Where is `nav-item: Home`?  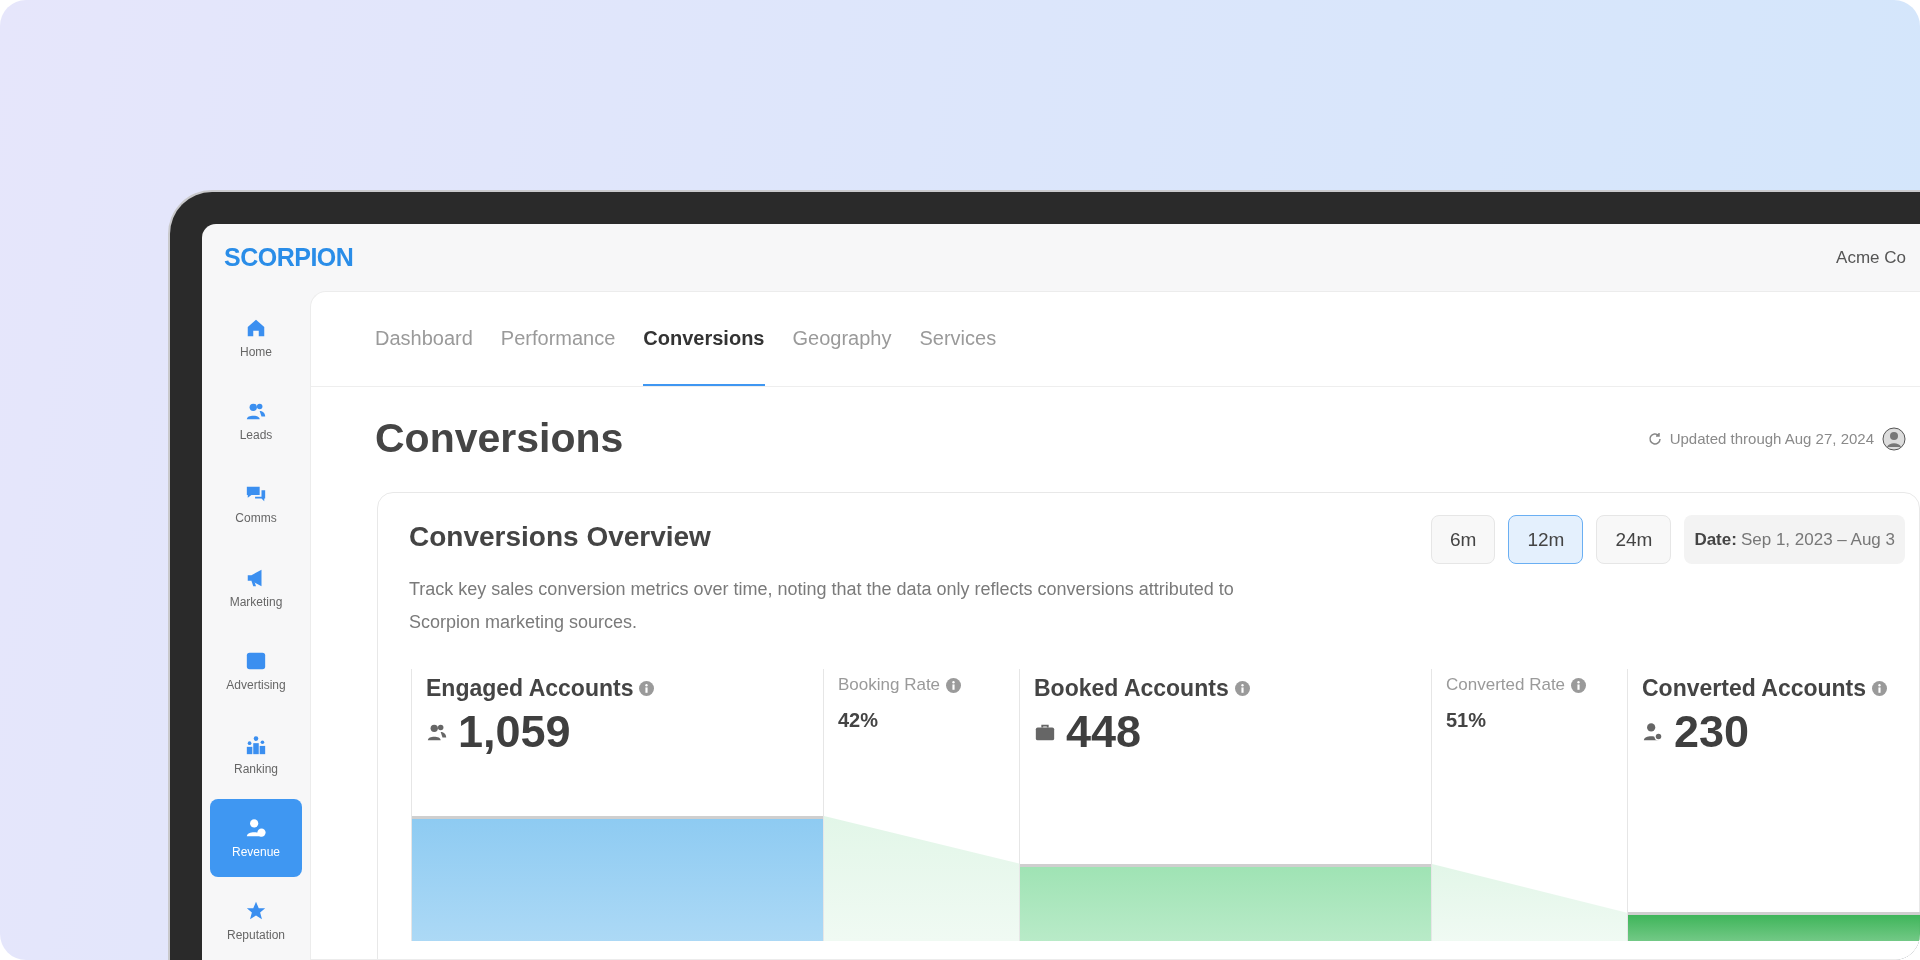 nav-item: Home is located at coordinates (256, 338).